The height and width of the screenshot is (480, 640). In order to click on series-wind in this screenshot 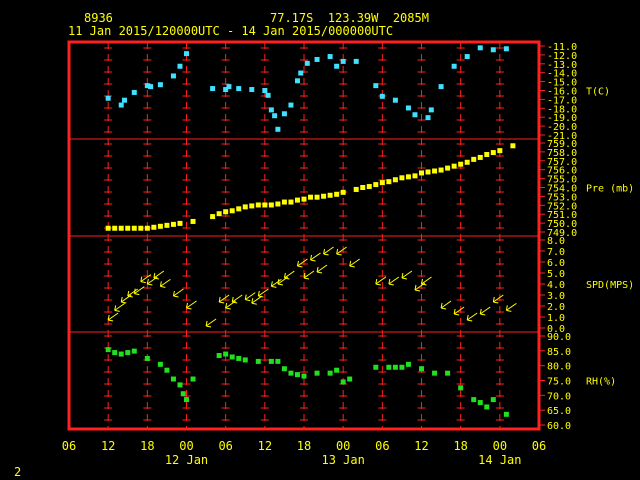, I will do `click(312, 287)`.